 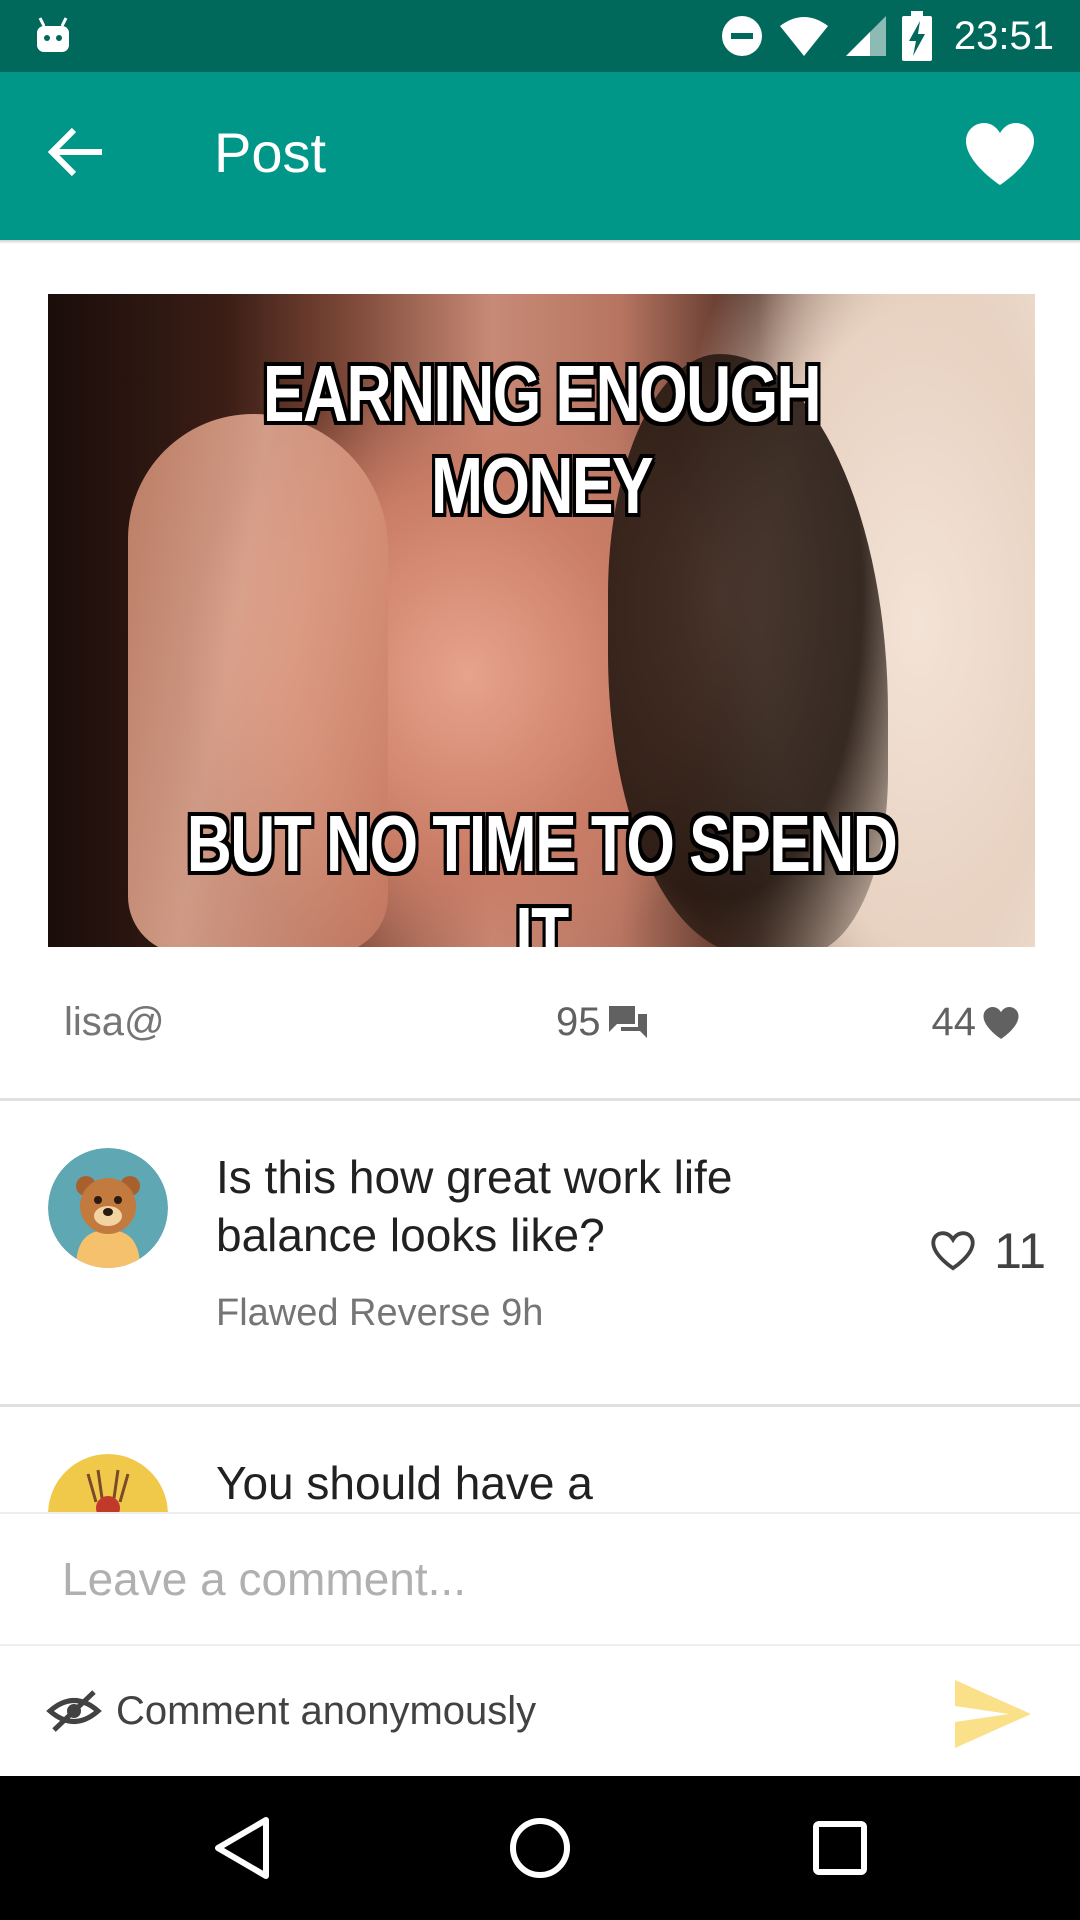 What do you see at coordinates (404, 1483) in the screenshot?
I see `comment-text: You should have a` at bounding box center [404, 1483].